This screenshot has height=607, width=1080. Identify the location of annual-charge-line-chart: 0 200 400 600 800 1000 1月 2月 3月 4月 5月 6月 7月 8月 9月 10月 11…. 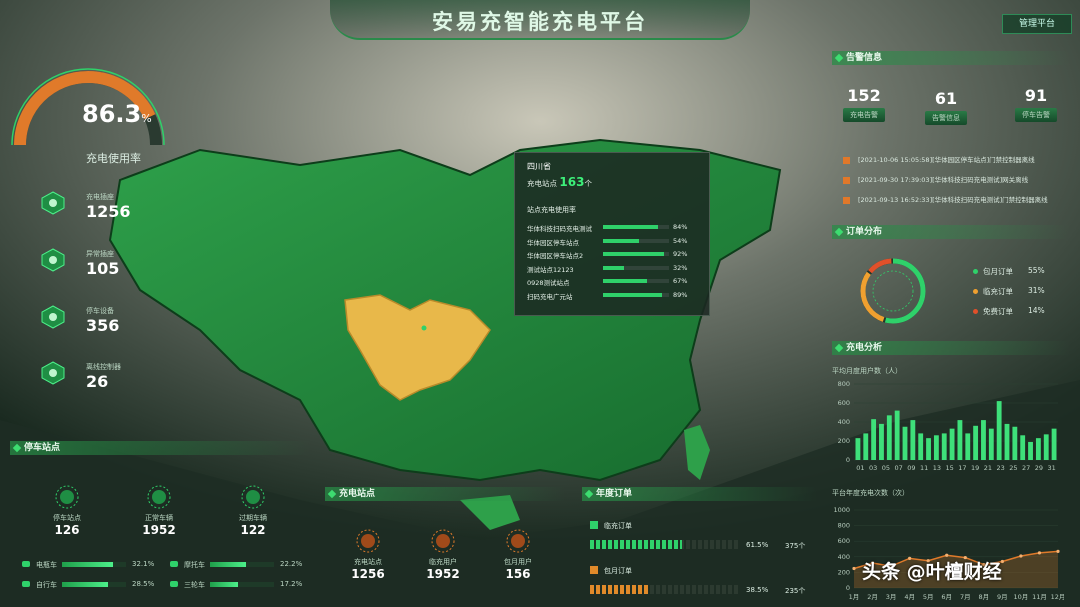
(948, 553).